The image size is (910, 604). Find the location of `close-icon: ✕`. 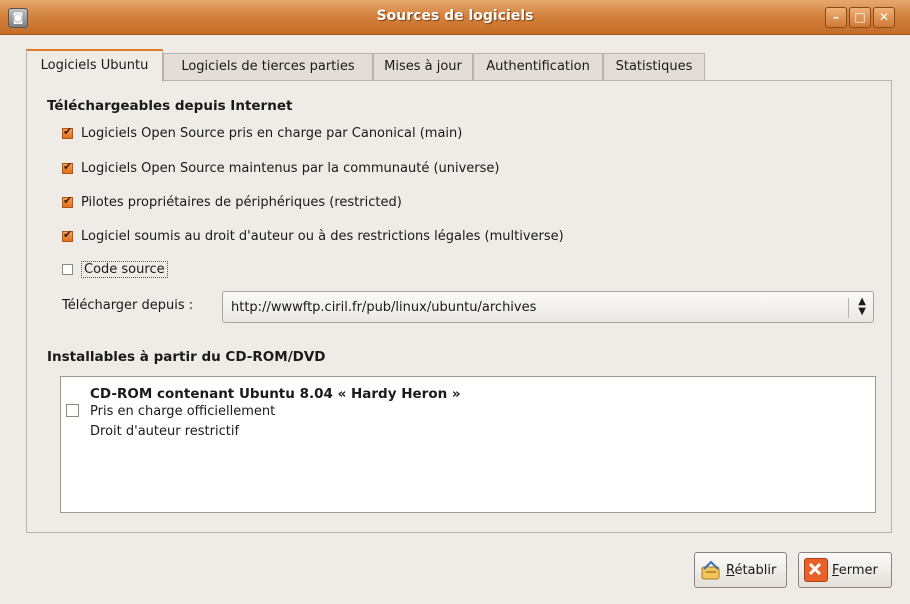

close-icon: ✕ is located at coordinates (884, 17).